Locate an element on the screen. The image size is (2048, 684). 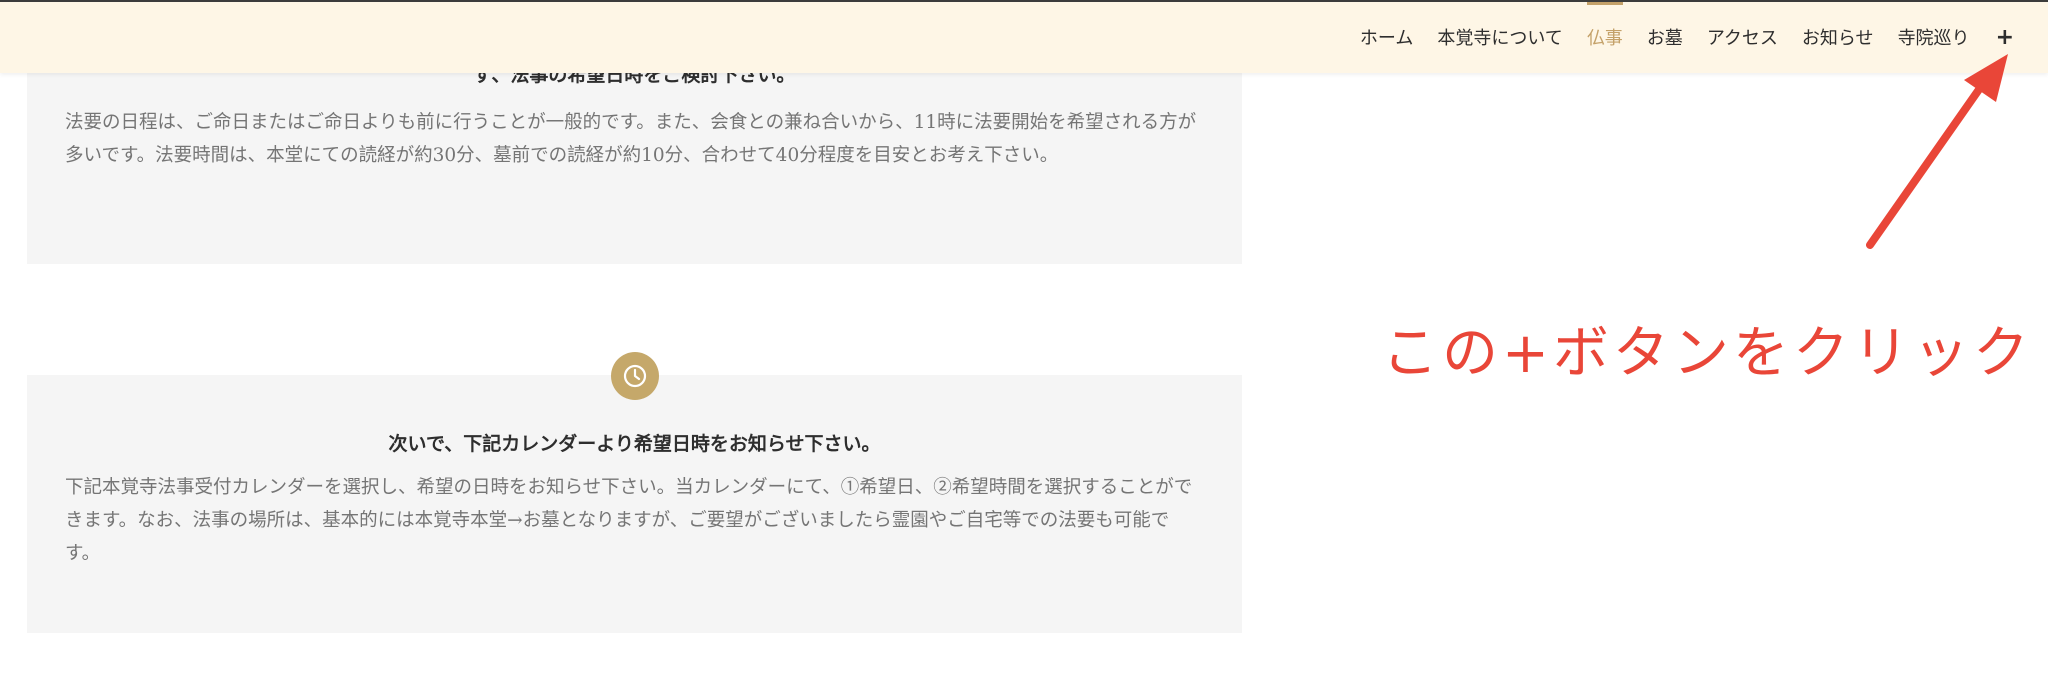
annotation-instruction: この+ボタンをクリック is located at coordinates (1707, 353).